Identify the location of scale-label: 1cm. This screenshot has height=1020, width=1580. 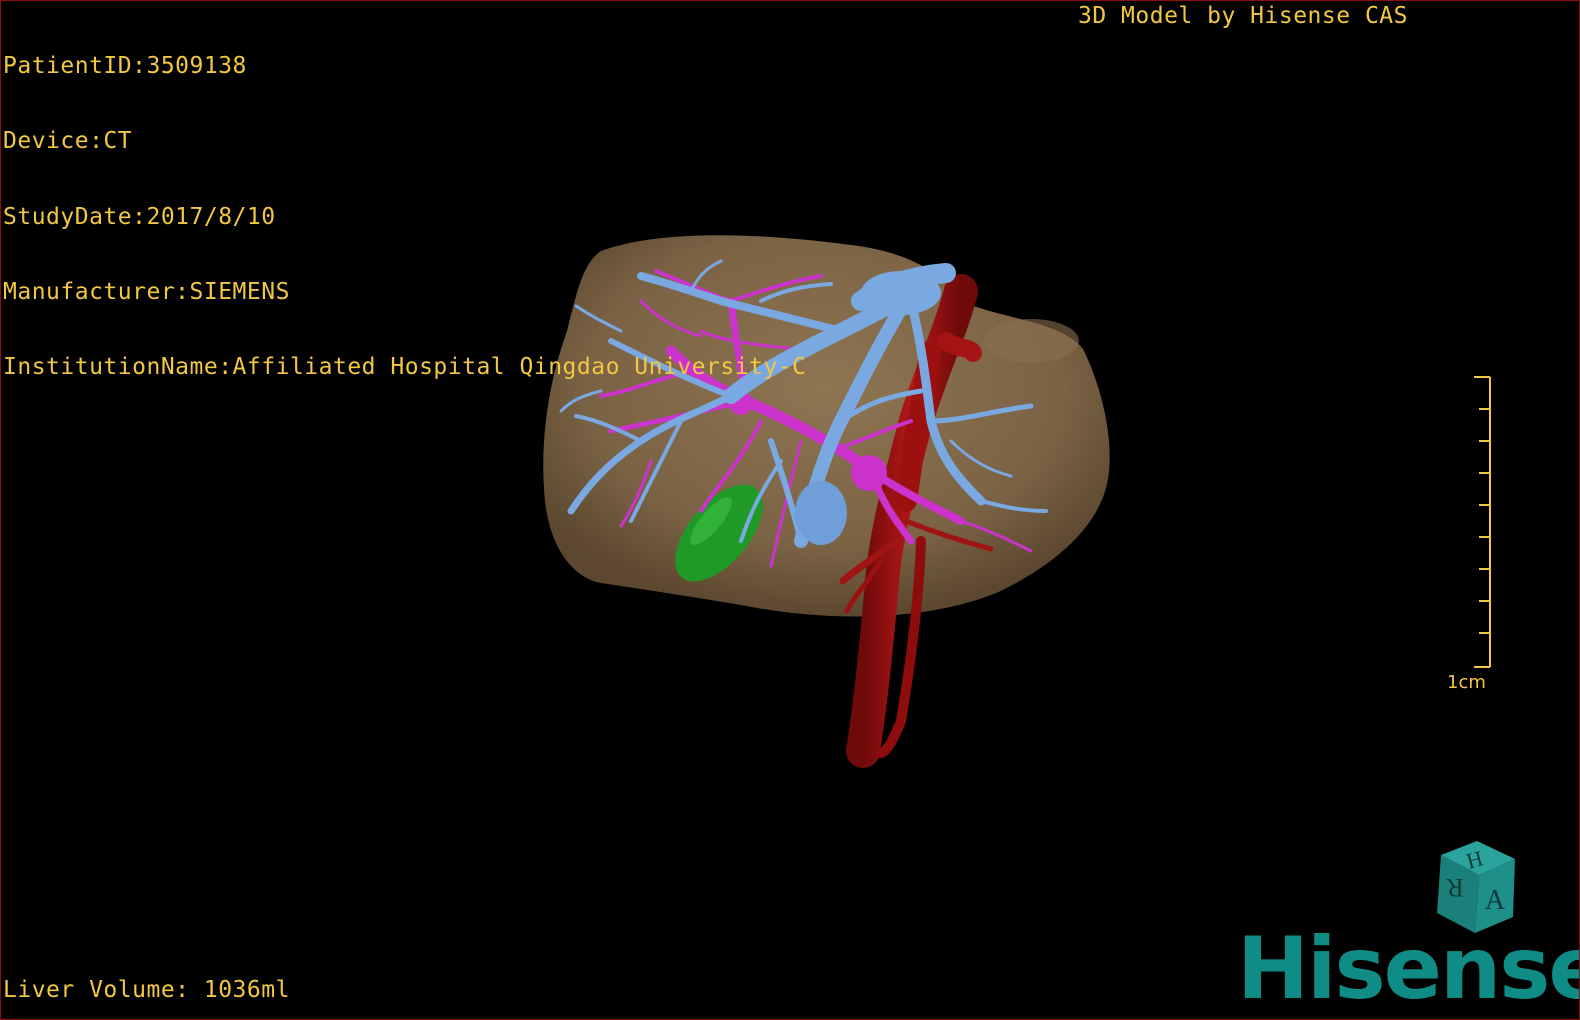
(1466, 682).